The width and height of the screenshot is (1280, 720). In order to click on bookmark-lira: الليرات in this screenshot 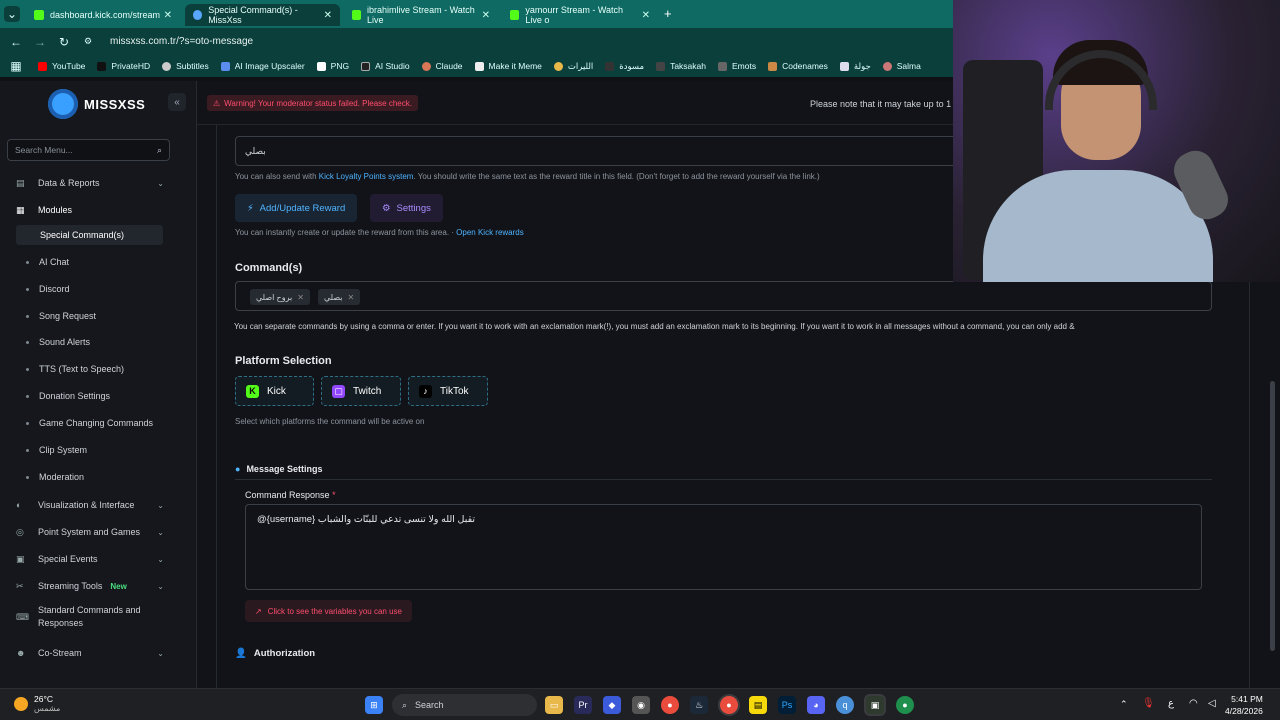, I will do `click(573, 66)`.